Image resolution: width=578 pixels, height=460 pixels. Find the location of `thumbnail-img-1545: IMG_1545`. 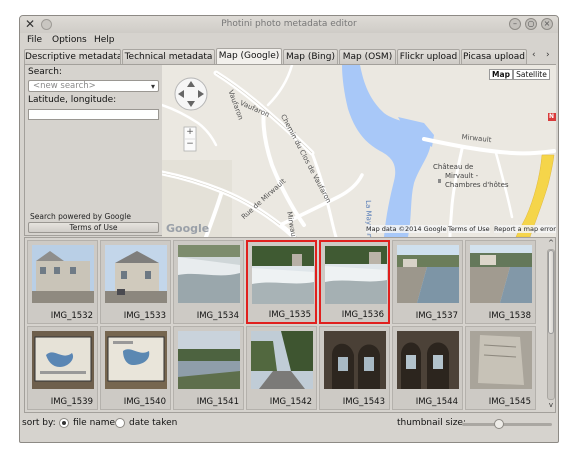

thumbnail-img-1545: IMG_1545 is located at coordinates (500, 368).